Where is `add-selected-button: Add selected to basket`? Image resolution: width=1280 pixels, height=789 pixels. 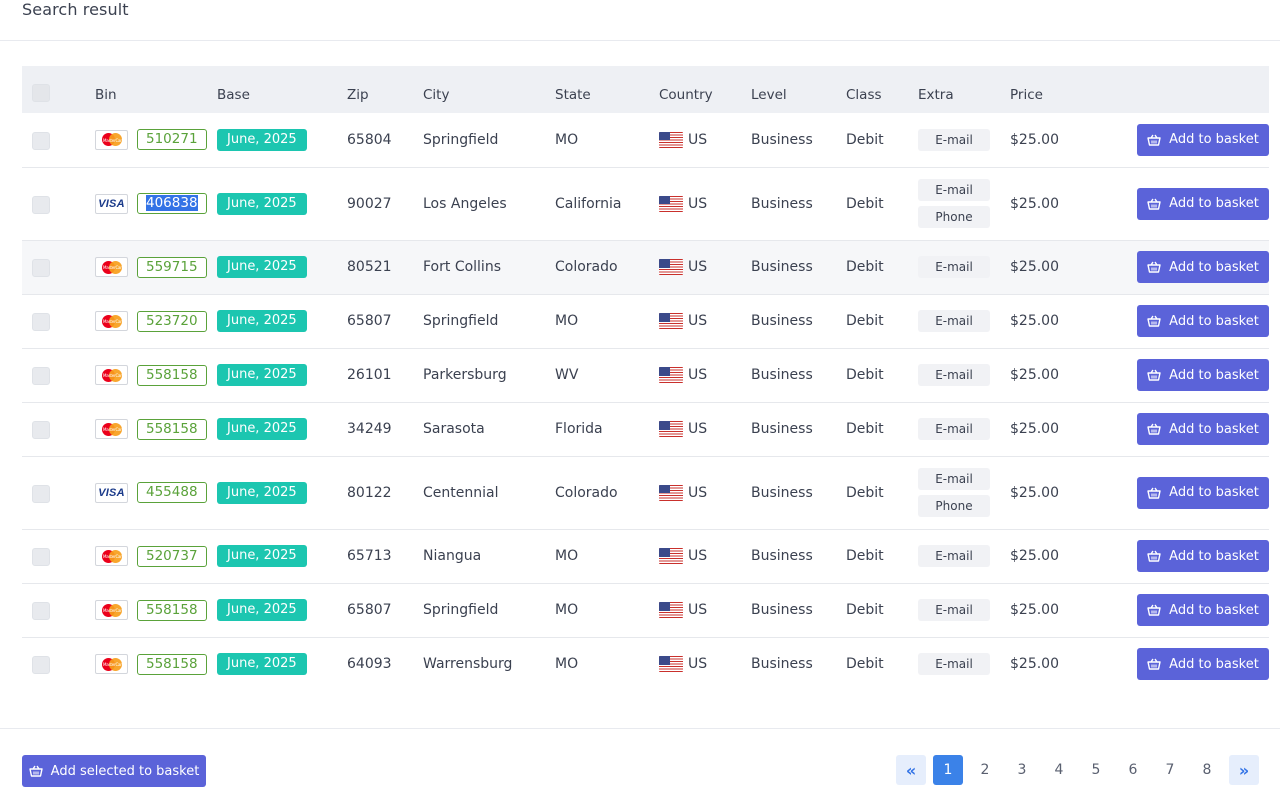
add-selected-button: Add selected to basket is located at coordinates (114, 771).